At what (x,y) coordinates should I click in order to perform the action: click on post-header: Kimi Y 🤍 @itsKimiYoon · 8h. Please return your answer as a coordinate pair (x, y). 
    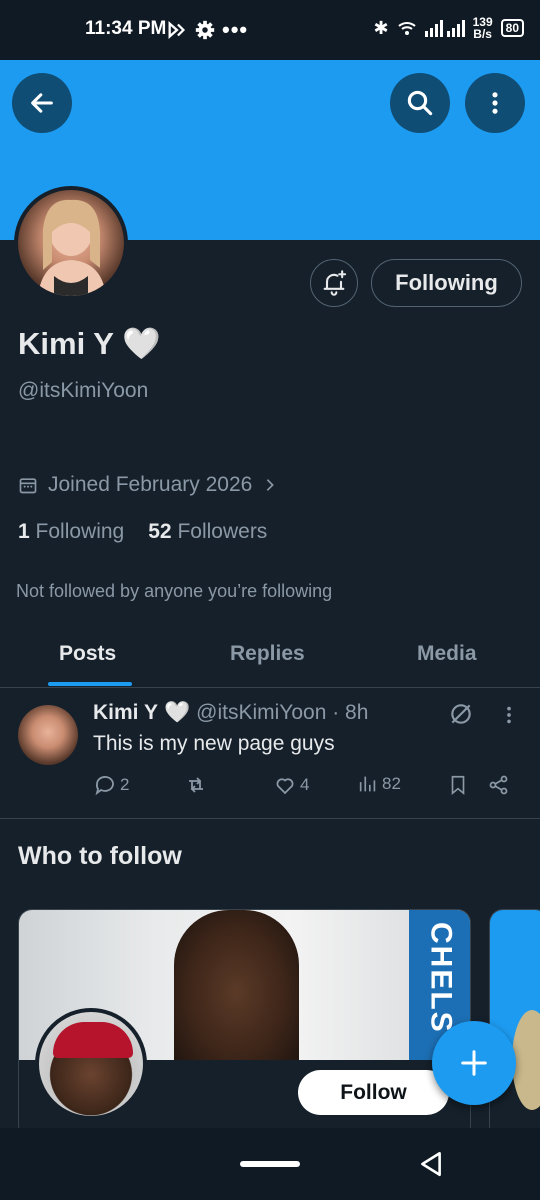
    Looking at the image, I should click on (230, 713).